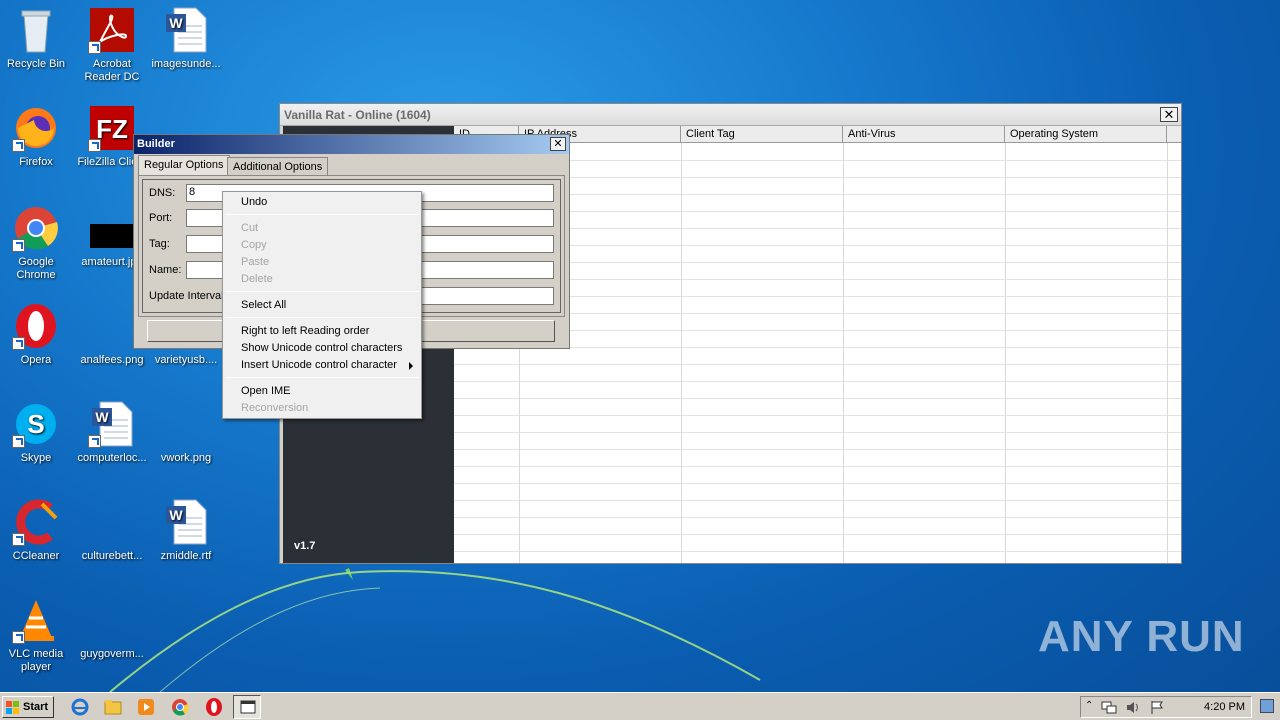 This screenshot has width=1280, height=720. I want to click on volume-icon, so click(1133, 707).